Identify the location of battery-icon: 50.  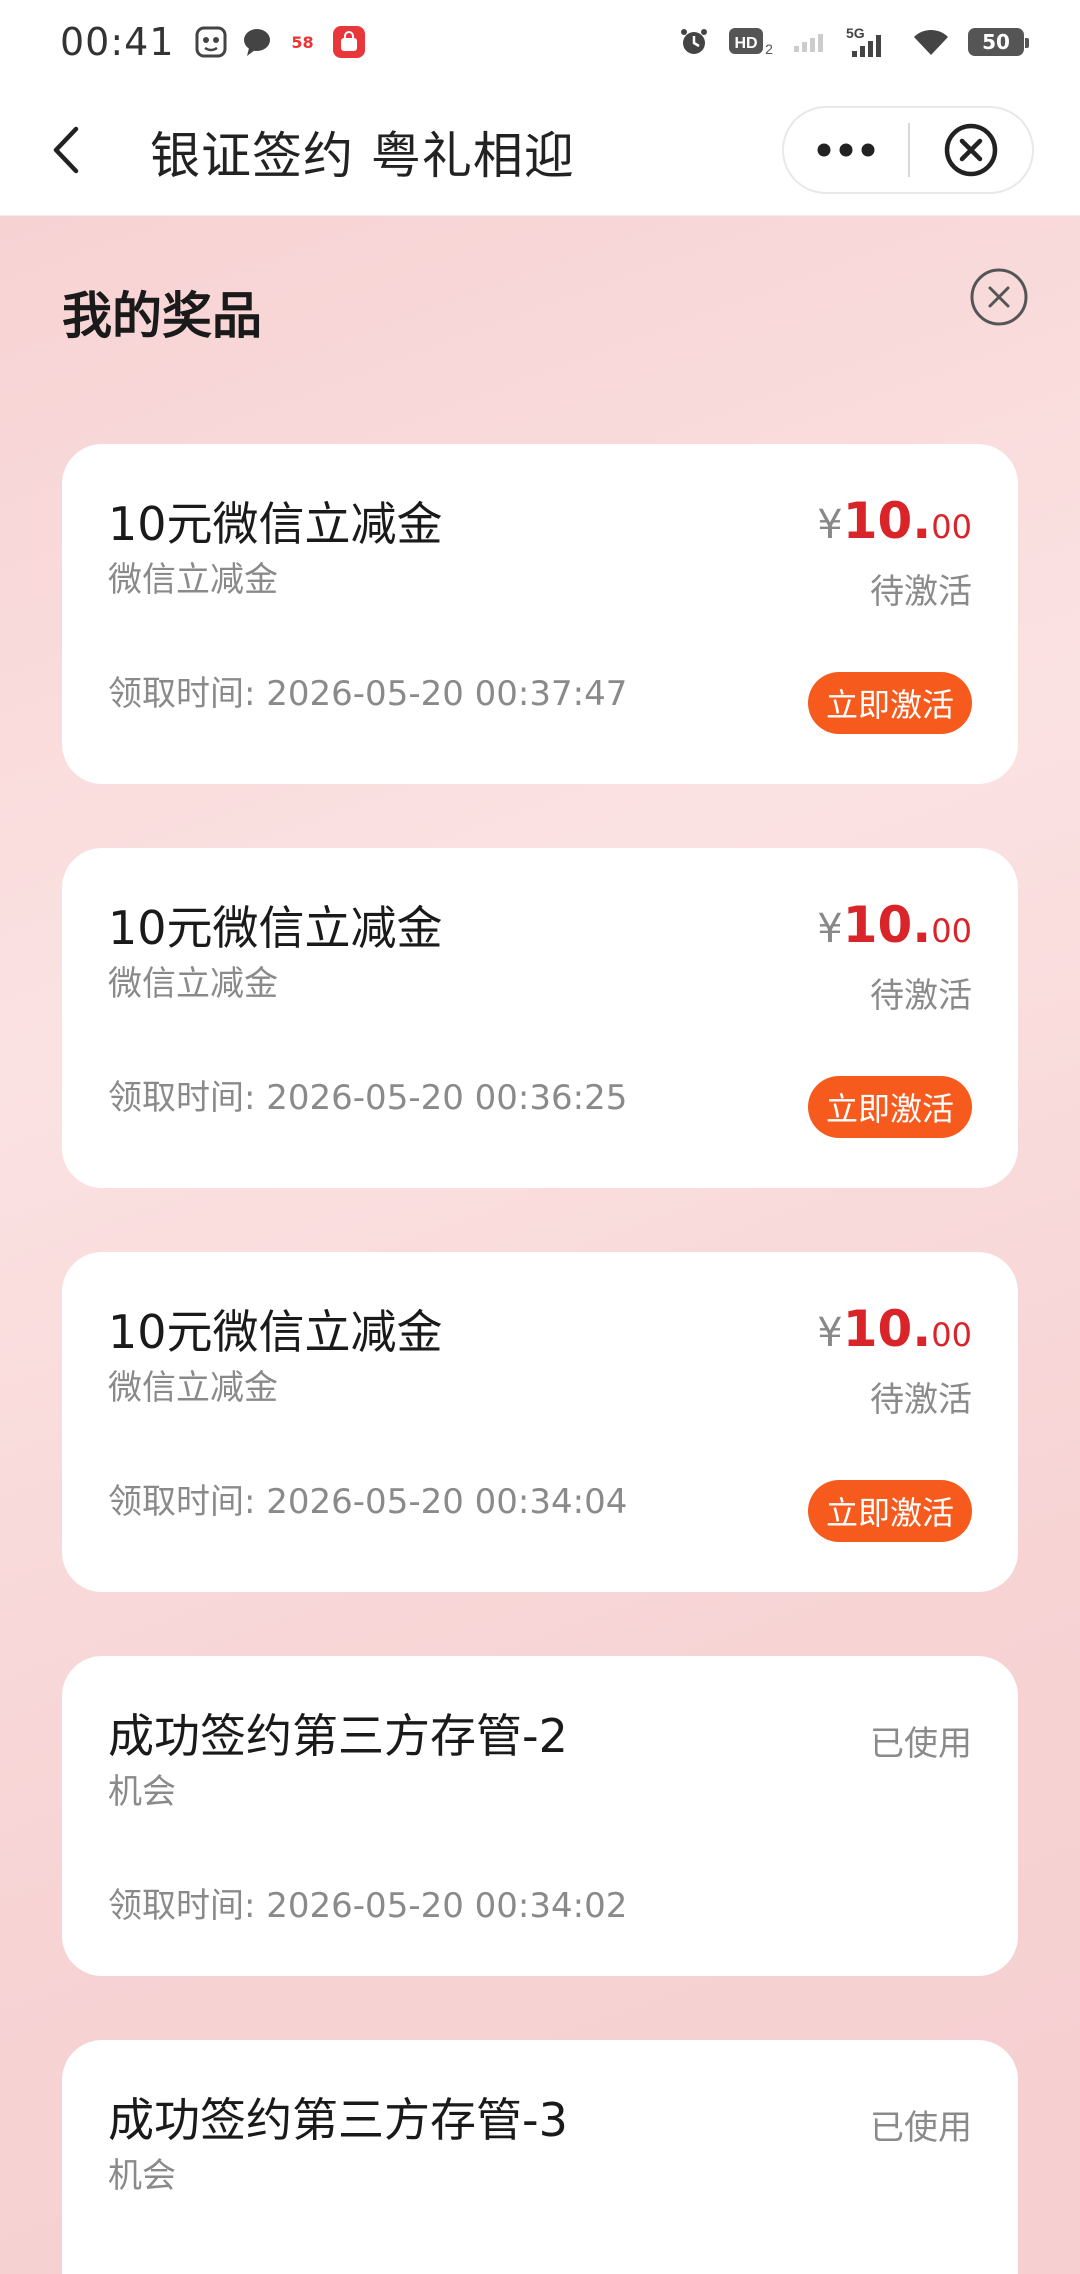
(998, 42).